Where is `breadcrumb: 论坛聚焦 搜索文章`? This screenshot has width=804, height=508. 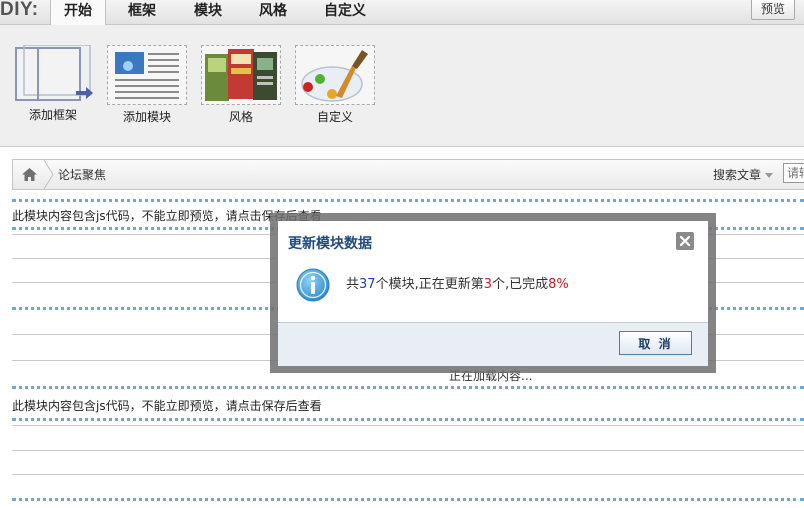 breadcrumb: 论坛聚焦 搜索文章 is located at coordinates (408, 174).